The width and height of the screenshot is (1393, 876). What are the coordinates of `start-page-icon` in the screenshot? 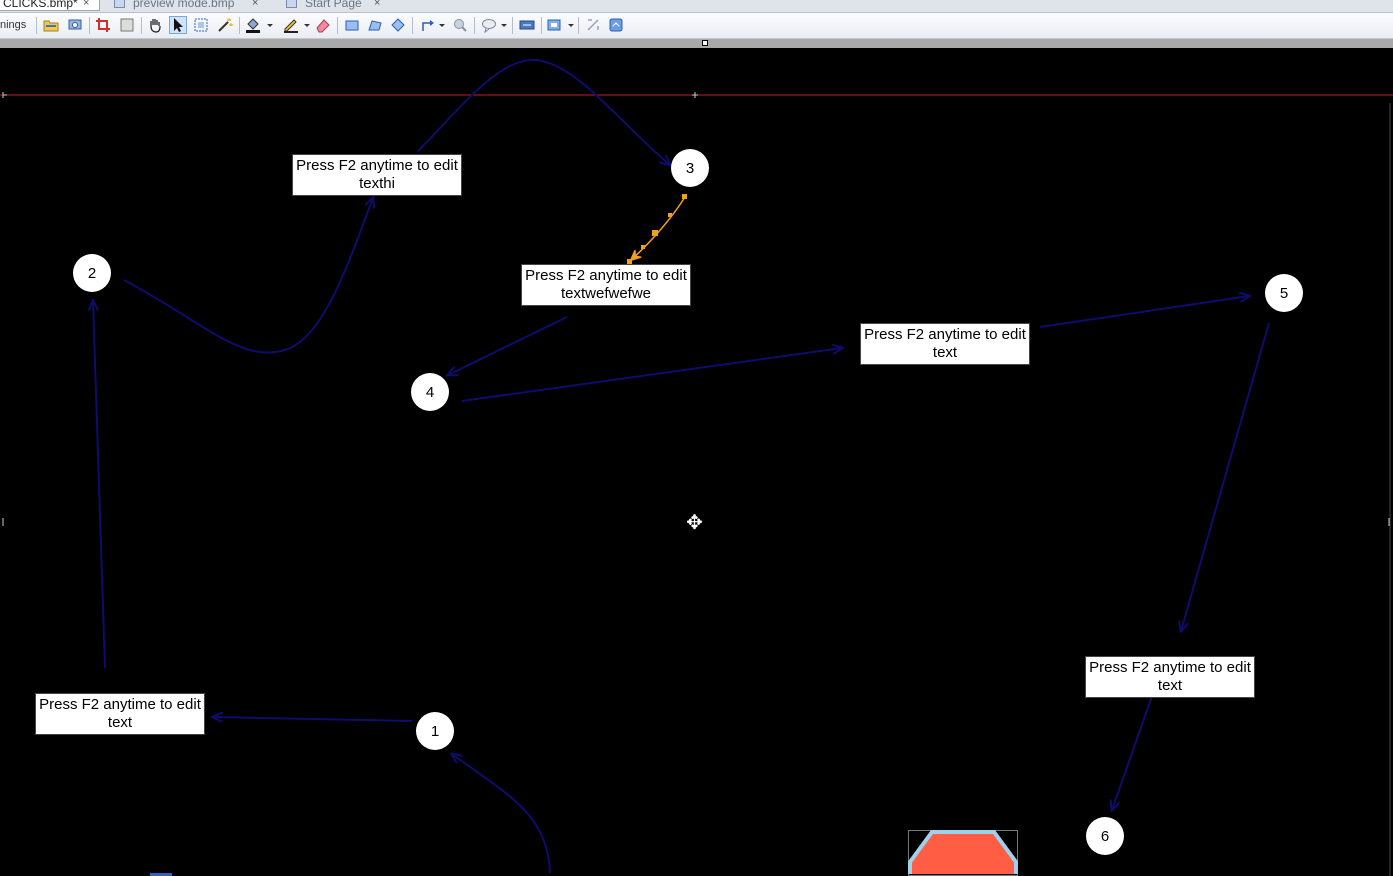 It's located at (291, 4).